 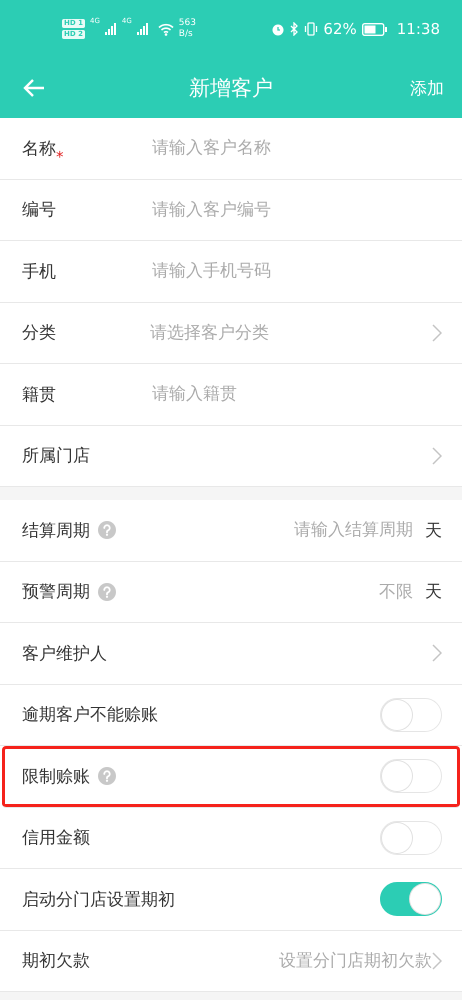 I want to click on text-input: 请输入客户编号, so click(x=296, y=209).